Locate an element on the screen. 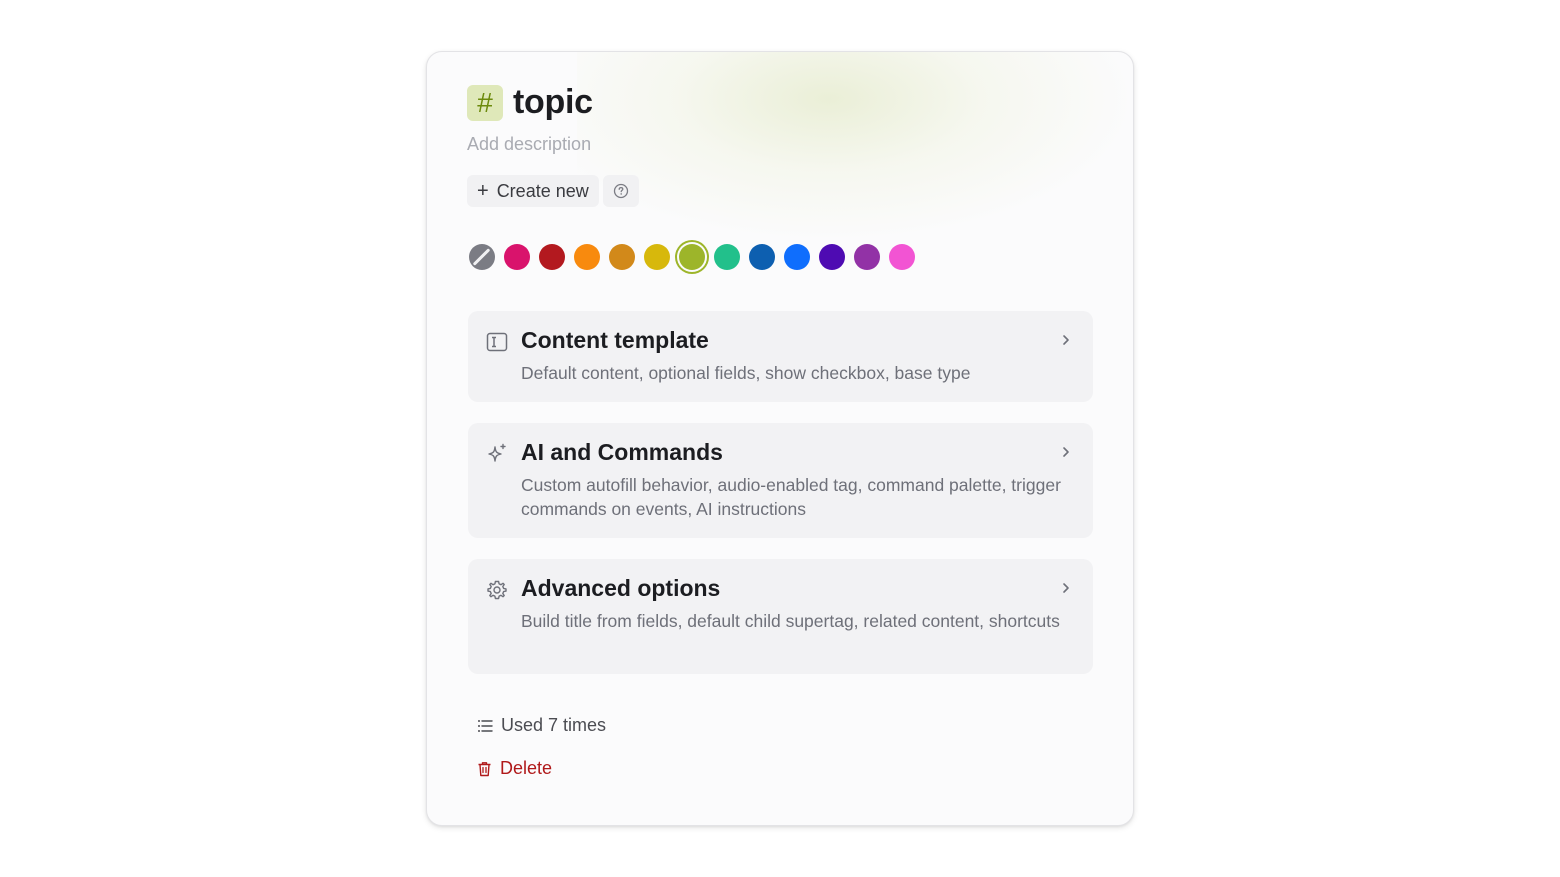  usage-label: Used 7 times is located at coordinates (554, 725).